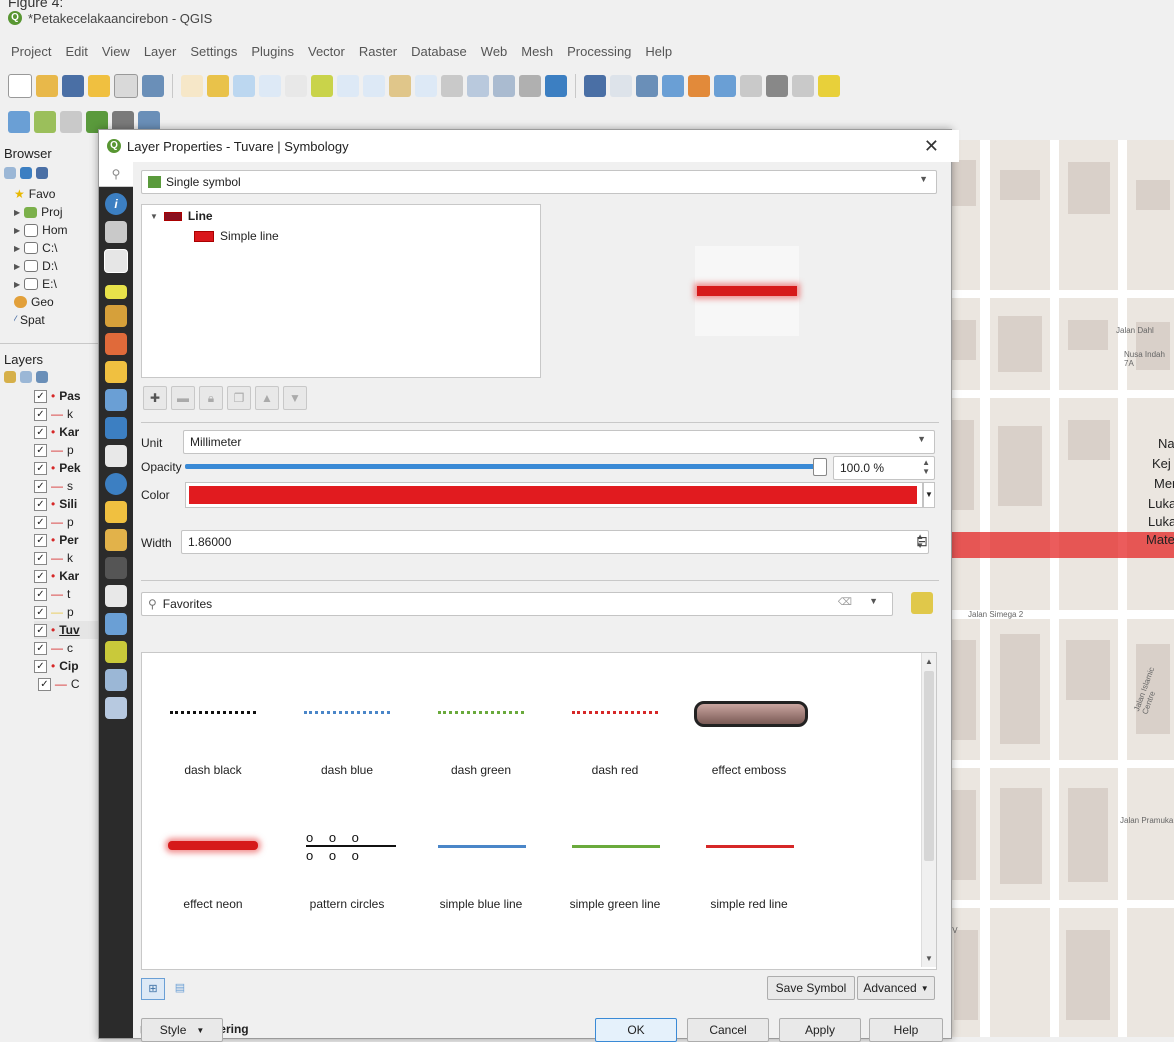  I want to click on layer-item: ✓ • Pas, so click(66, 396).